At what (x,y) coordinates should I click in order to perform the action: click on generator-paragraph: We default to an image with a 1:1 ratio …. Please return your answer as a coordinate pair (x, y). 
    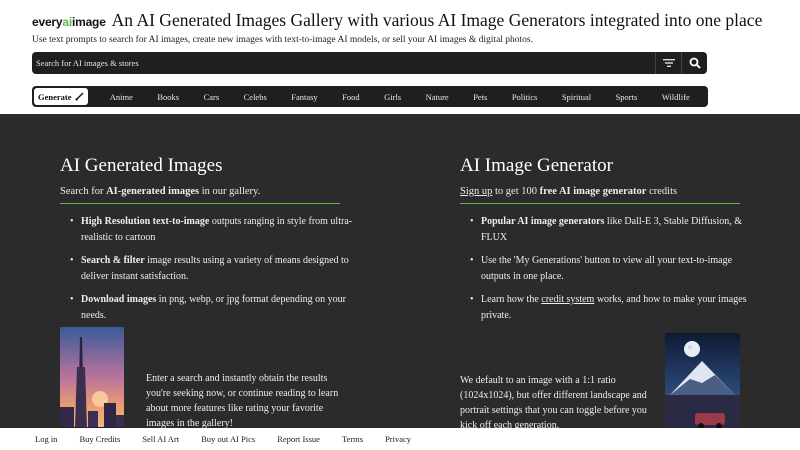
    Looking at the image, I should click on (553, 401).